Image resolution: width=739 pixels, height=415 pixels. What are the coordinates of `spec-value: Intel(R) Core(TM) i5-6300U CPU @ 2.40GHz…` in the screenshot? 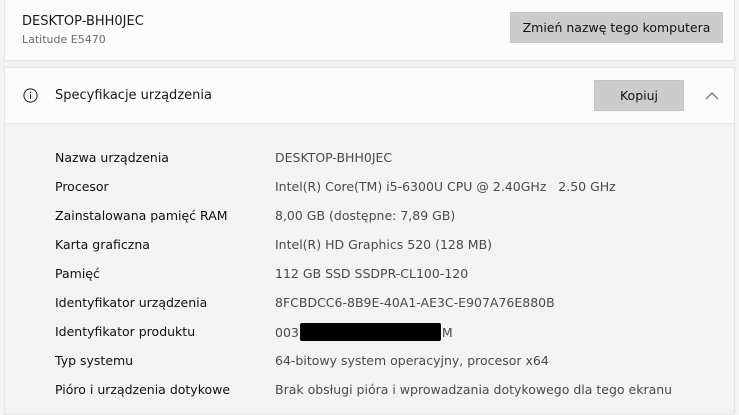 It's located at (445, 186).